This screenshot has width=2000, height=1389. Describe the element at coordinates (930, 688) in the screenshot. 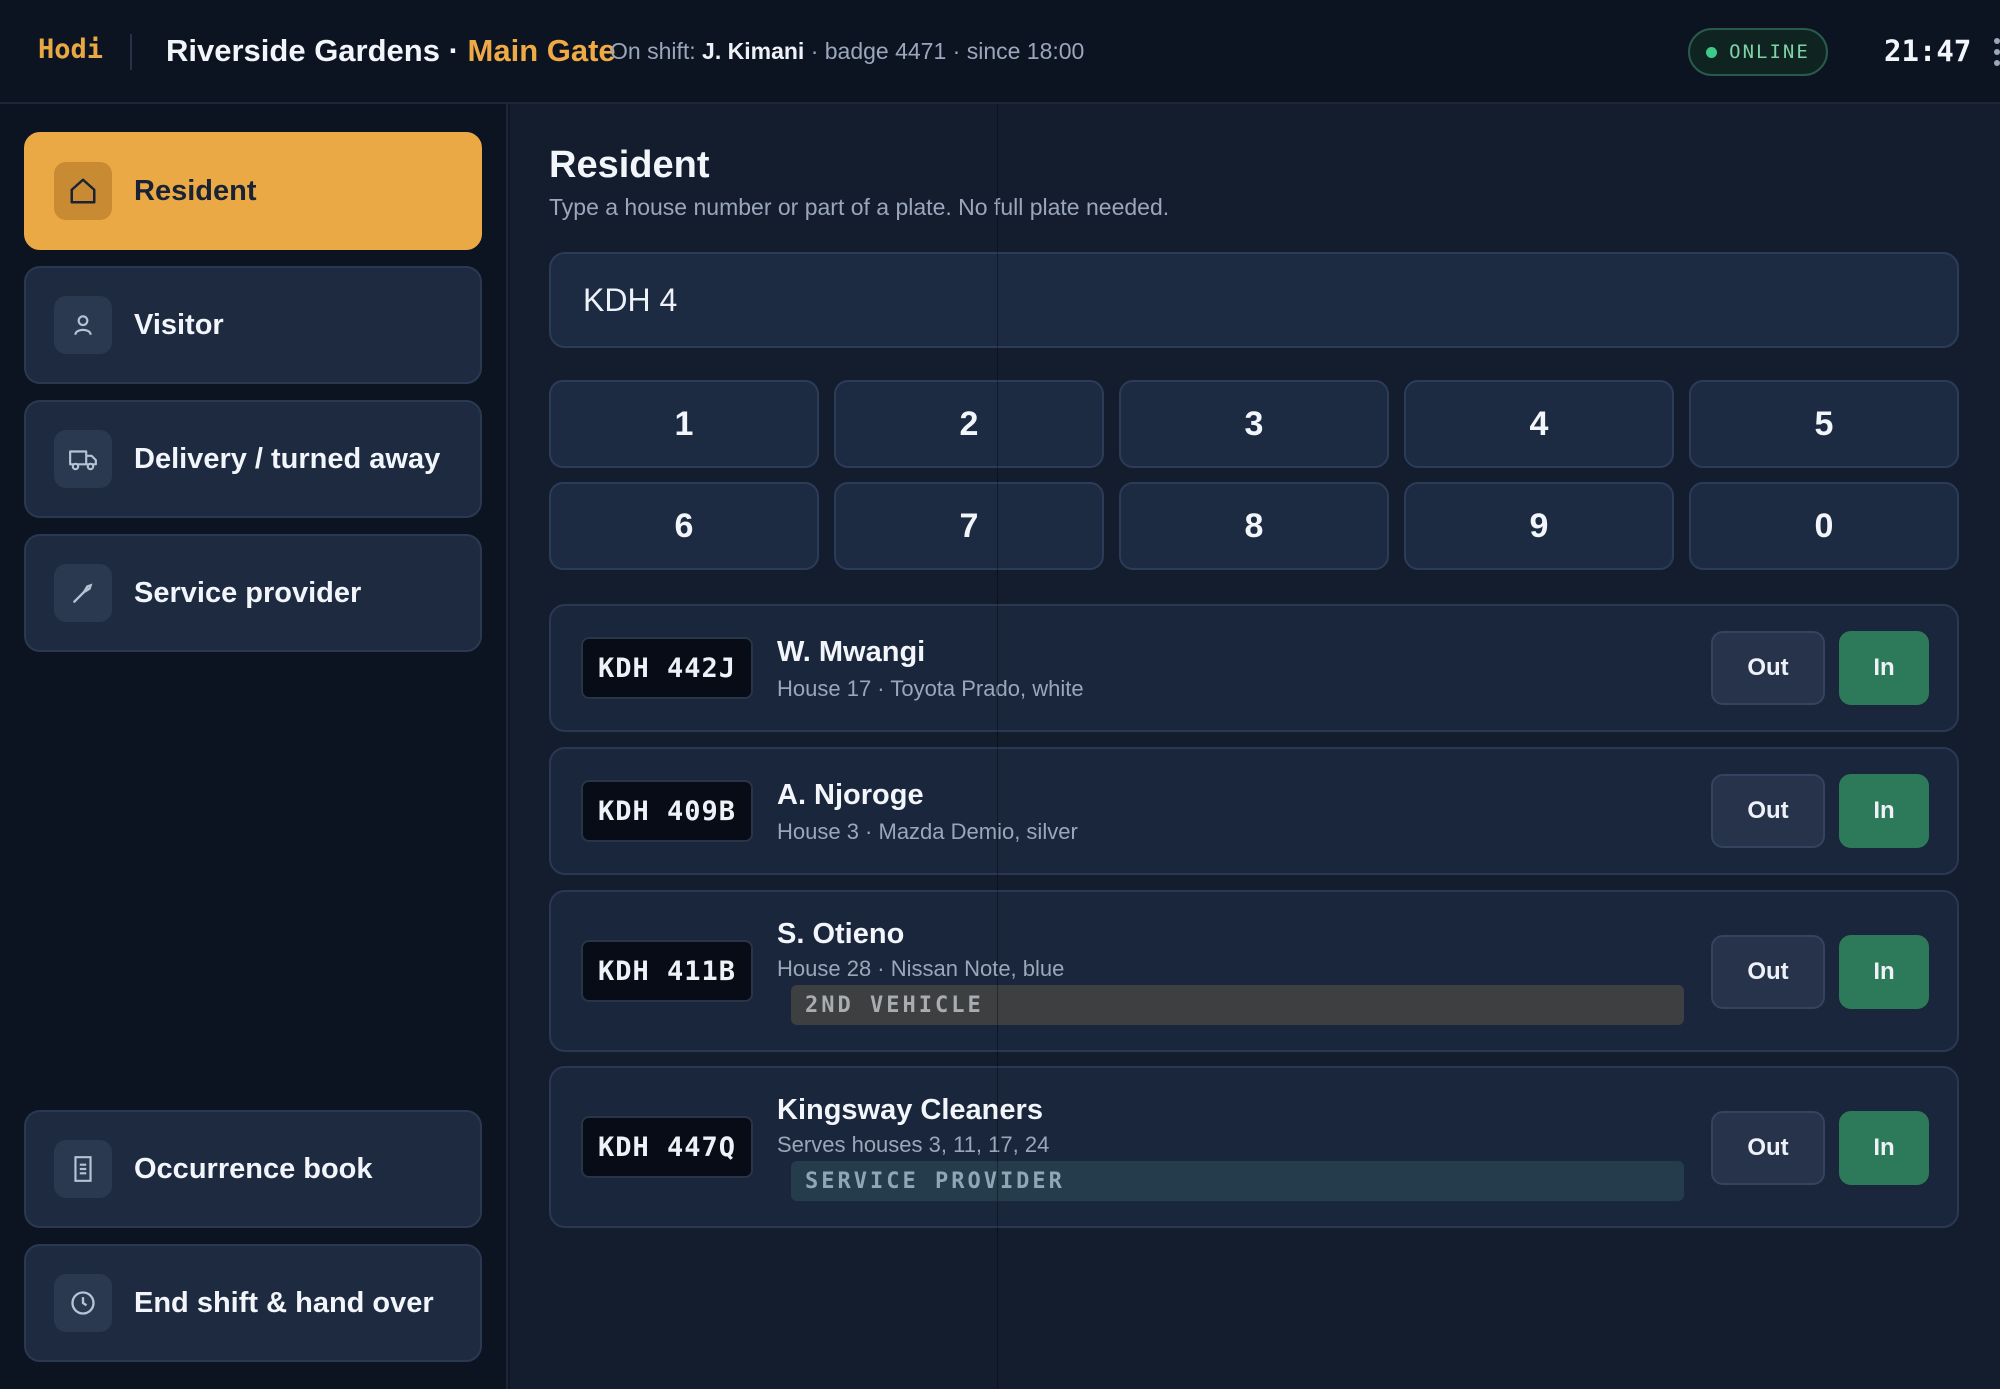

I see `resident-details: House 17 · Toyota Prado, white` at that location.